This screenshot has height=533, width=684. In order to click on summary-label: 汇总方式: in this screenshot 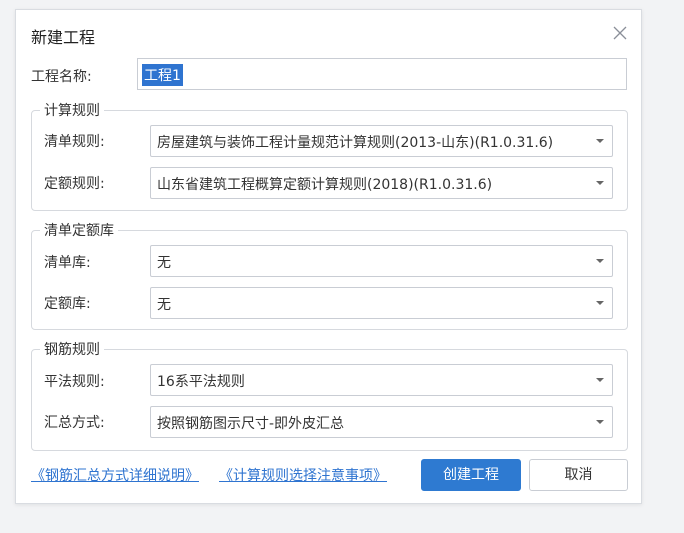, I will do `click(74, 423)`.